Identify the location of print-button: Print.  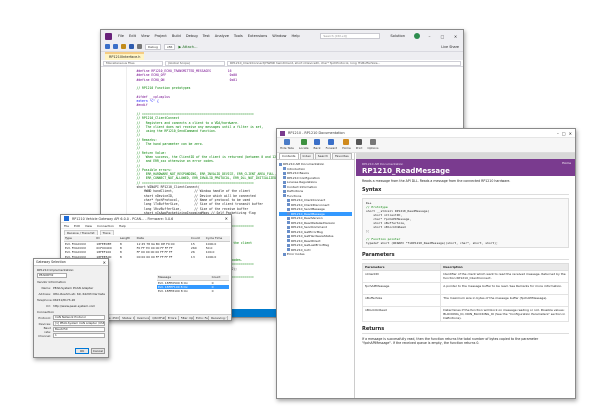
(359, 144).